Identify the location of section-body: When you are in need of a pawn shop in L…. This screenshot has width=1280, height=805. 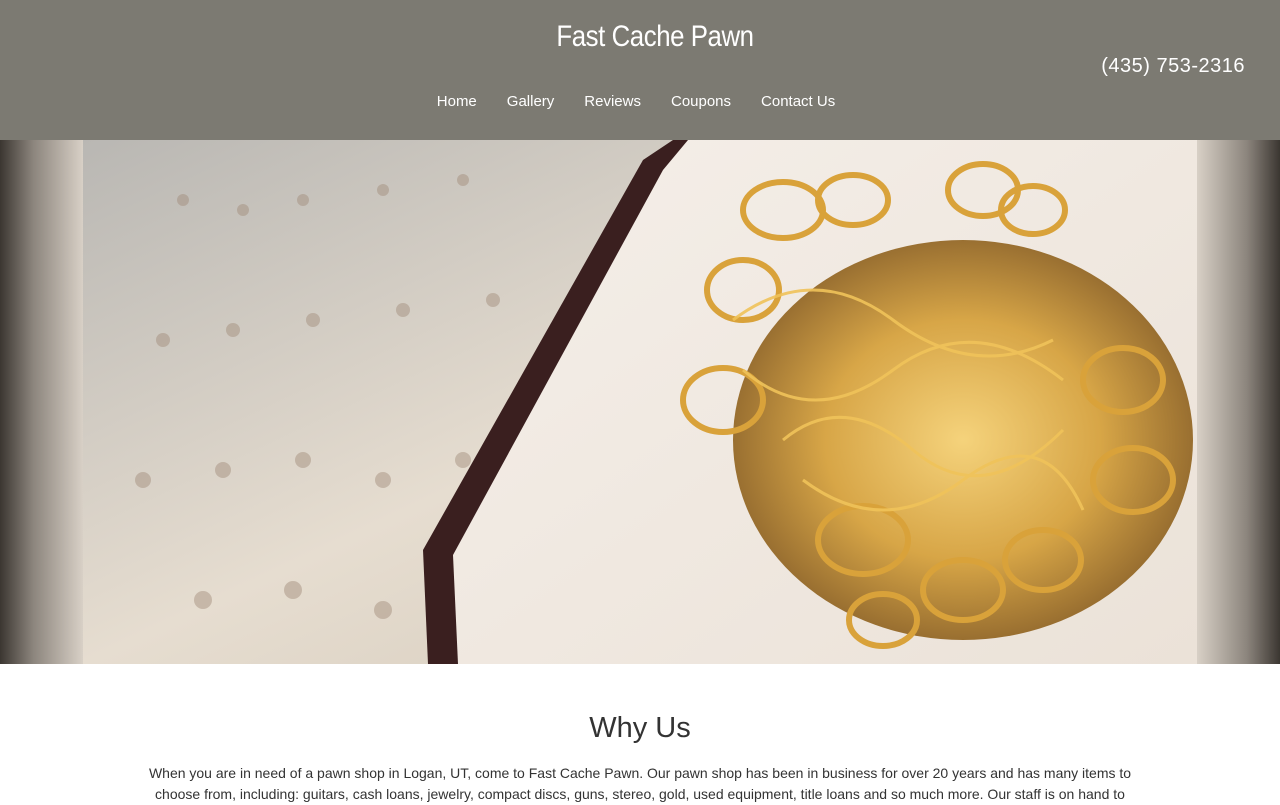
(640, 783).